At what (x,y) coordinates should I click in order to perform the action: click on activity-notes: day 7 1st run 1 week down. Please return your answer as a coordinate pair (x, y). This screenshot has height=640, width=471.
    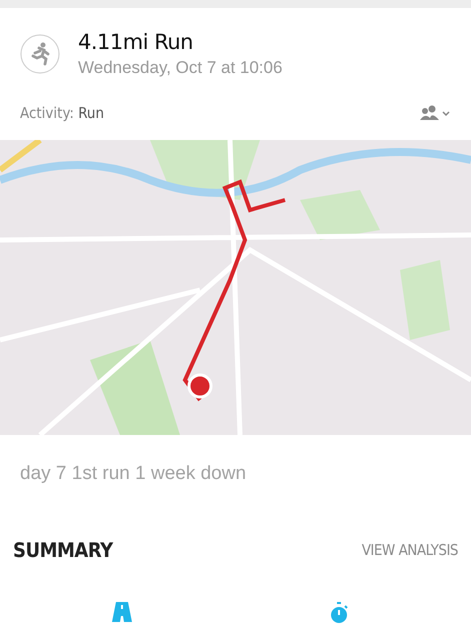
    Looking at the image, I should click on (133, 473).